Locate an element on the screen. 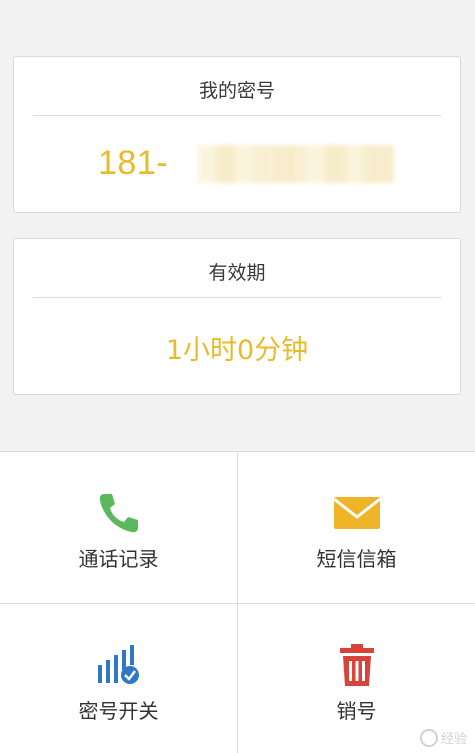  watermark-paw-icon is located at coordinates (428, 737).